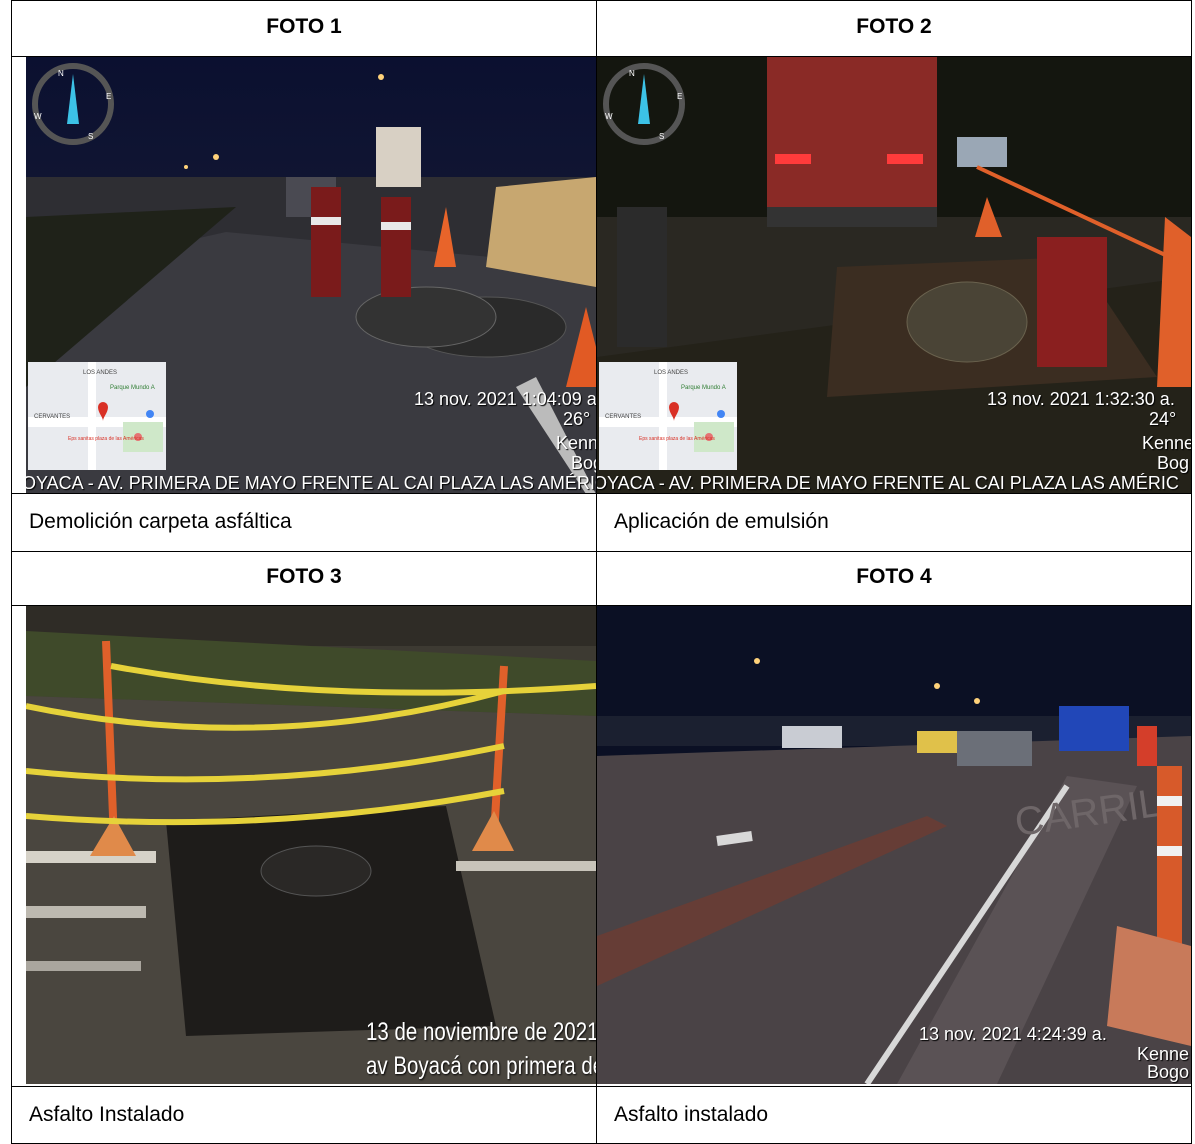 The height and width of the screenshot is (1144, 1195). Describe the element at coordinates (894, 523) in the screenshot. I see `photo-2-caption: Aplicación de emulsión` at that location.